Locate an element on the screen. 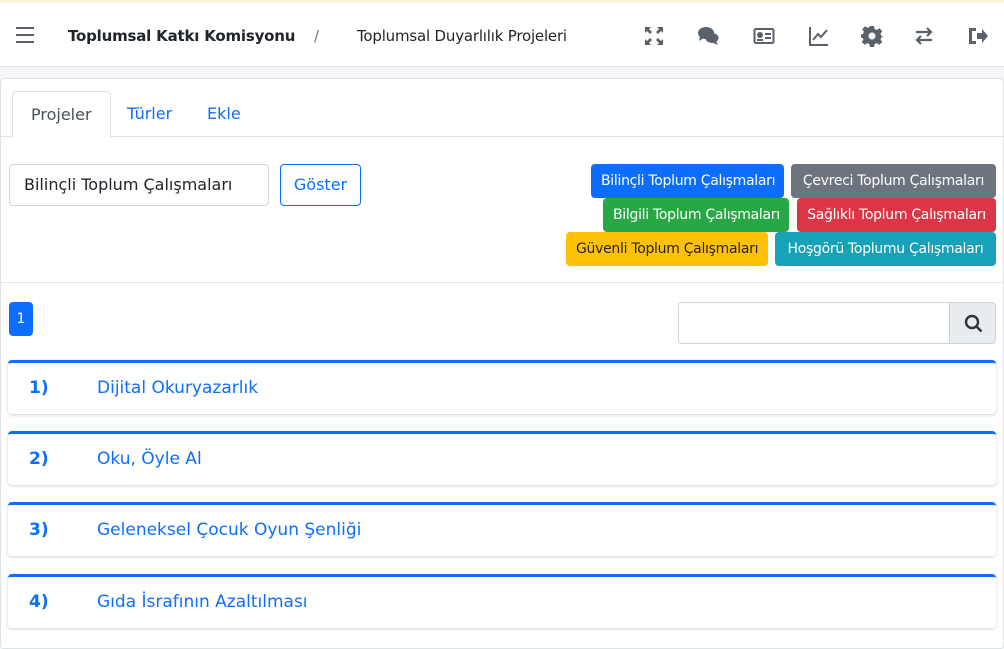 This screenshot has height=649, width=1004. project-item: 1) Dijital Okuryazarlık is located at coordinates (502, 387).